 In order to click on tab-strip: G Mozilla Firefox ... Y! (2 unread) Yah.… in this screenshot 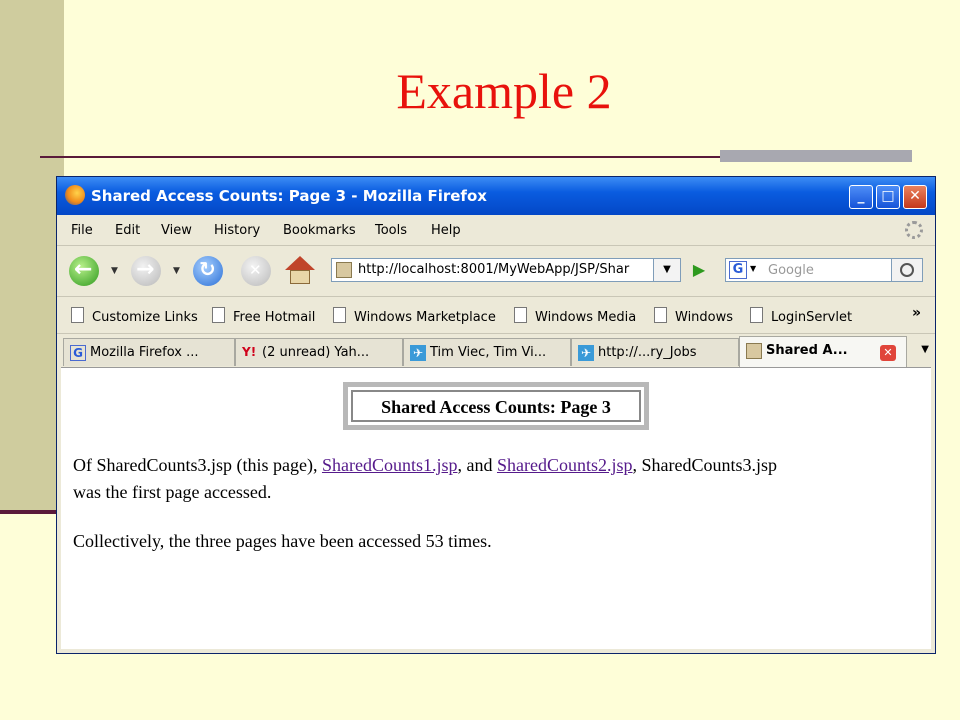, I will do `click(496, 351)`.